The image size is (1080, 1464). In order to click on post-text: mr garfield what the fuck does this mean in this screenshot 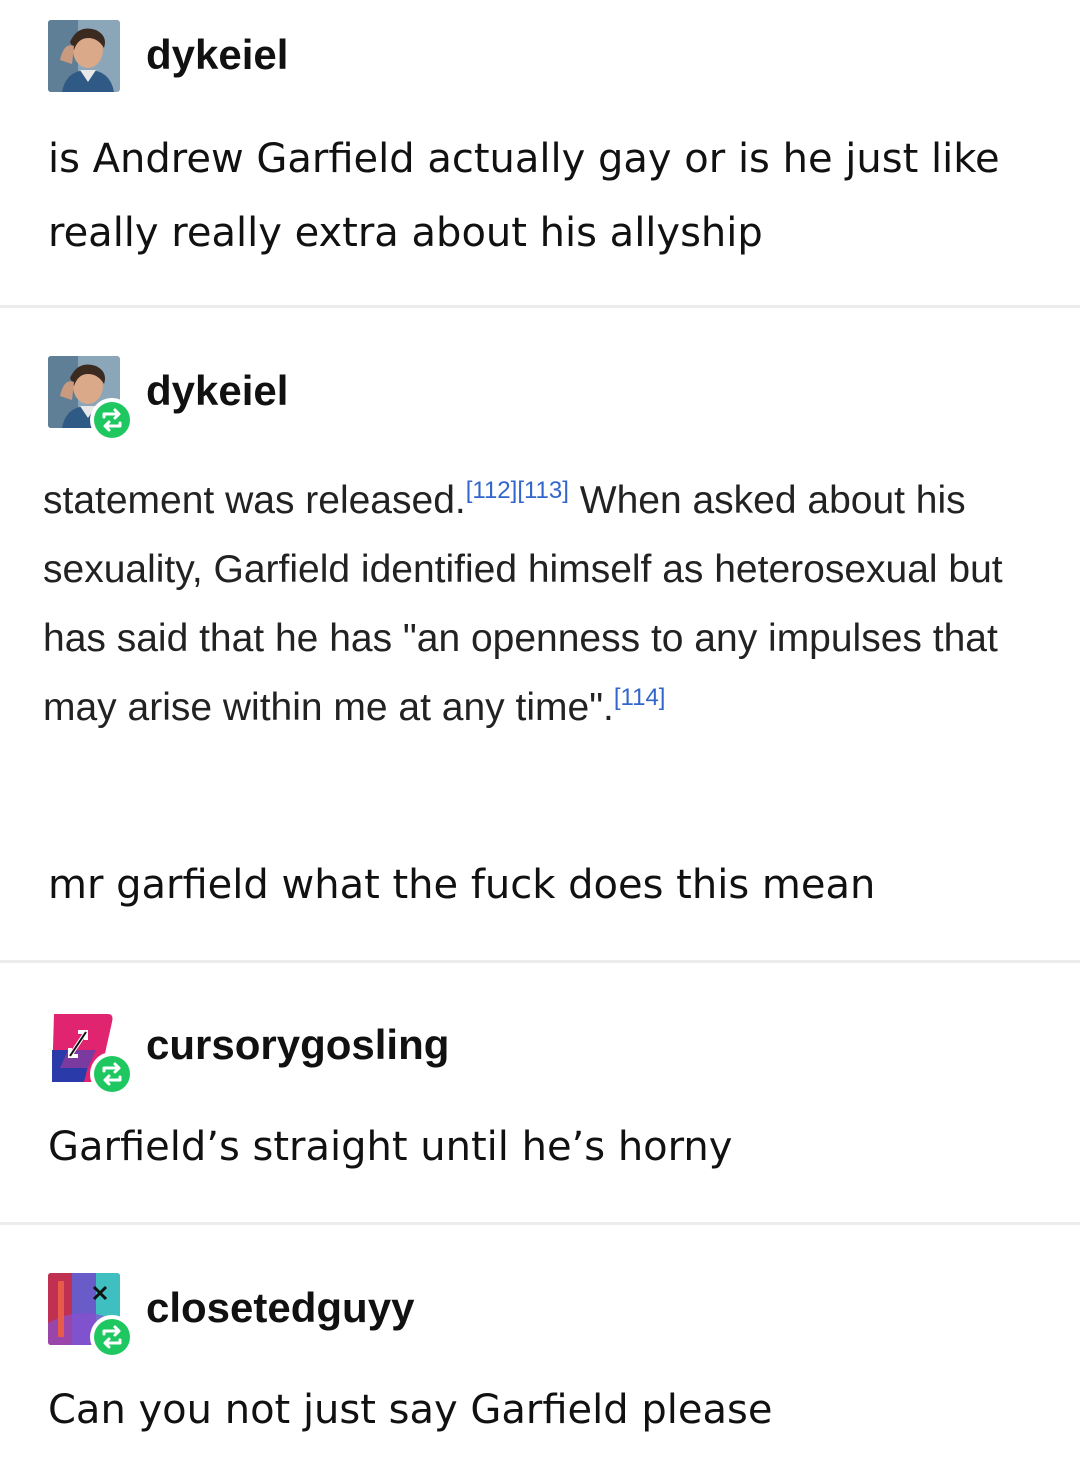, I will do `click(462, 885)`.